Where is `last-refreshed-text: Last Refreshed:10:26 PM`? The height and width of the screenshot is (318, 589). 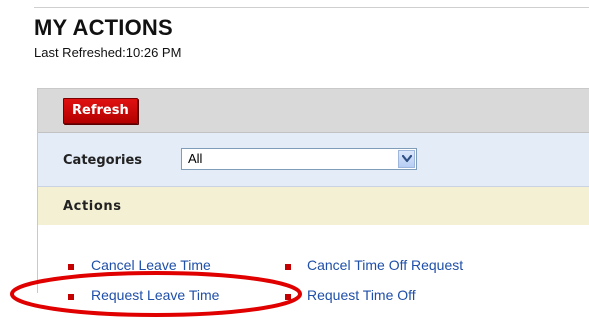
last-refreshed-text: Last Refreshed:10:26 PM is located at coordinates (108, 52).